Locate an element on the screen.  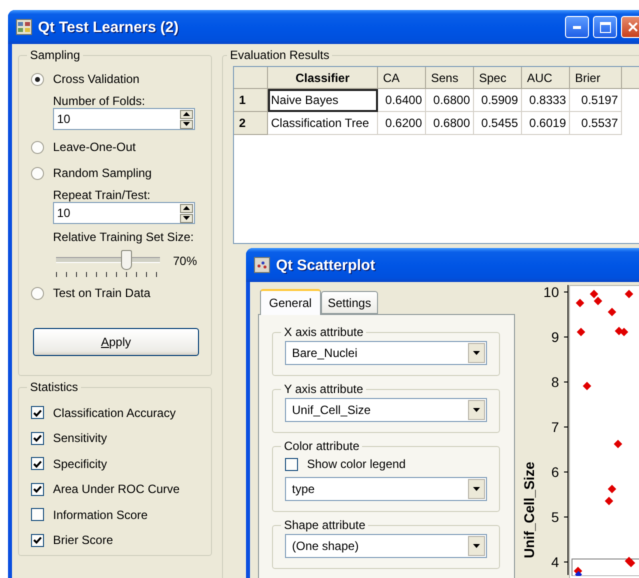
group-title: Statistics is located at coordinates (54, 387).